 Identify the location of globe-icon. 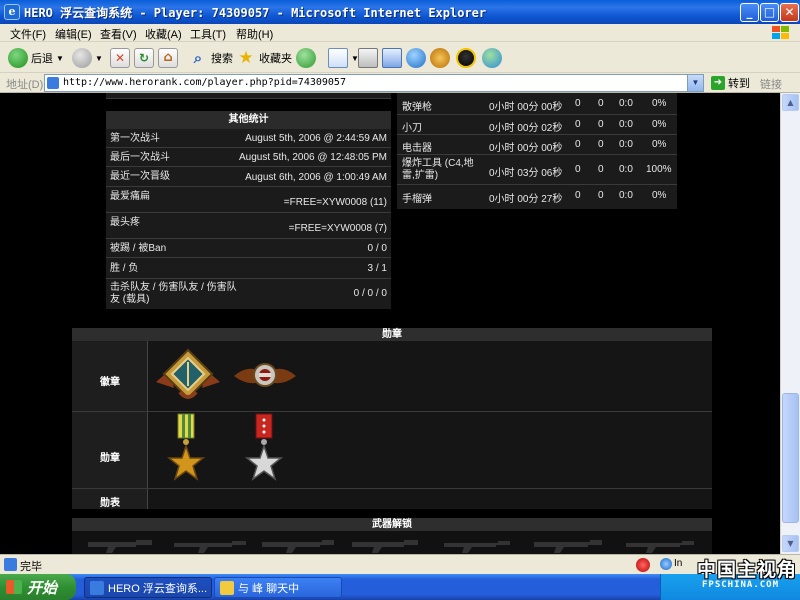
(416, 58).